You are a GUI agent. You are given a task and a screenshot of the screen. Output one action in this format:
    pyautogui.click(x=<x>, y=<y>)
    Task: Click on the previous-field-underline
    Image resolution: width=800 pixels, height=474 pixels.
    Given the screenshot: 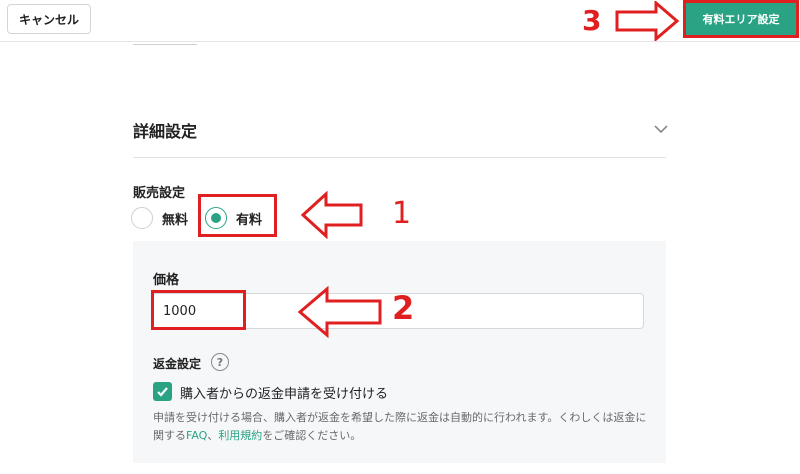 What is the action you would take?
    pyautogui.click(x=165, y=44)
    